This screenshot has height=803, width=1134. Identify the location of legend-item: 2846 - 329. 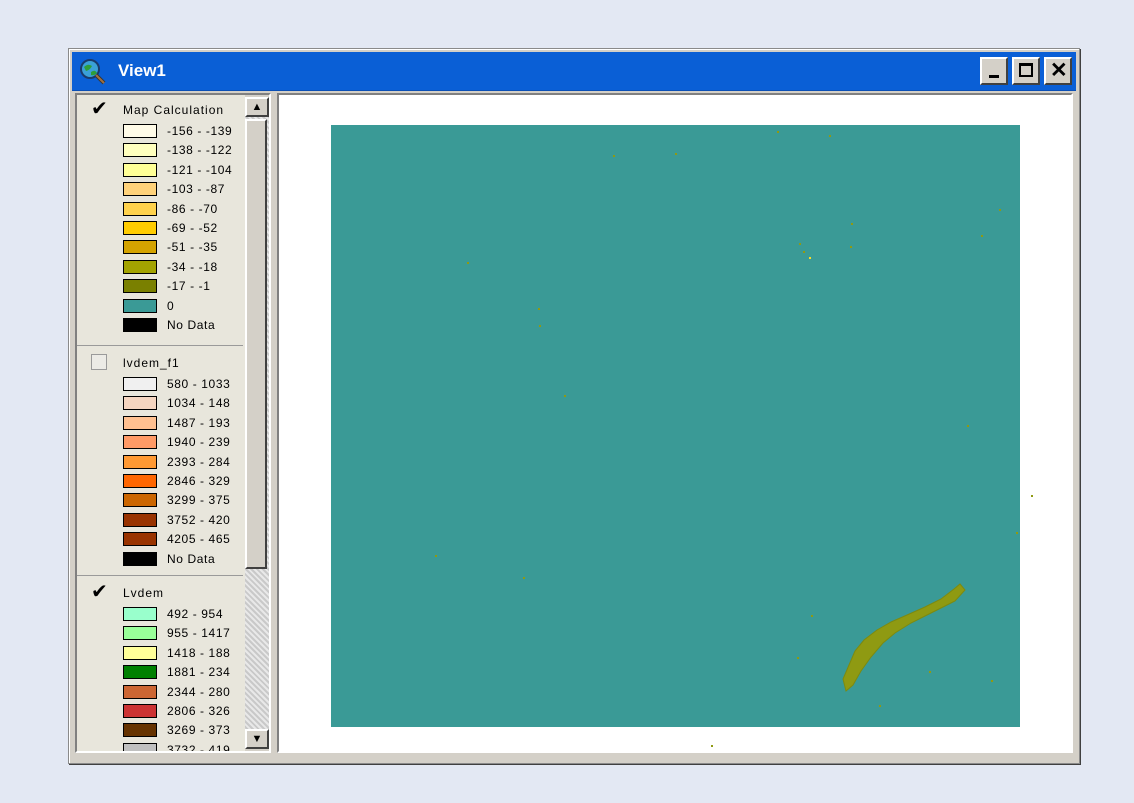
(160, 480).